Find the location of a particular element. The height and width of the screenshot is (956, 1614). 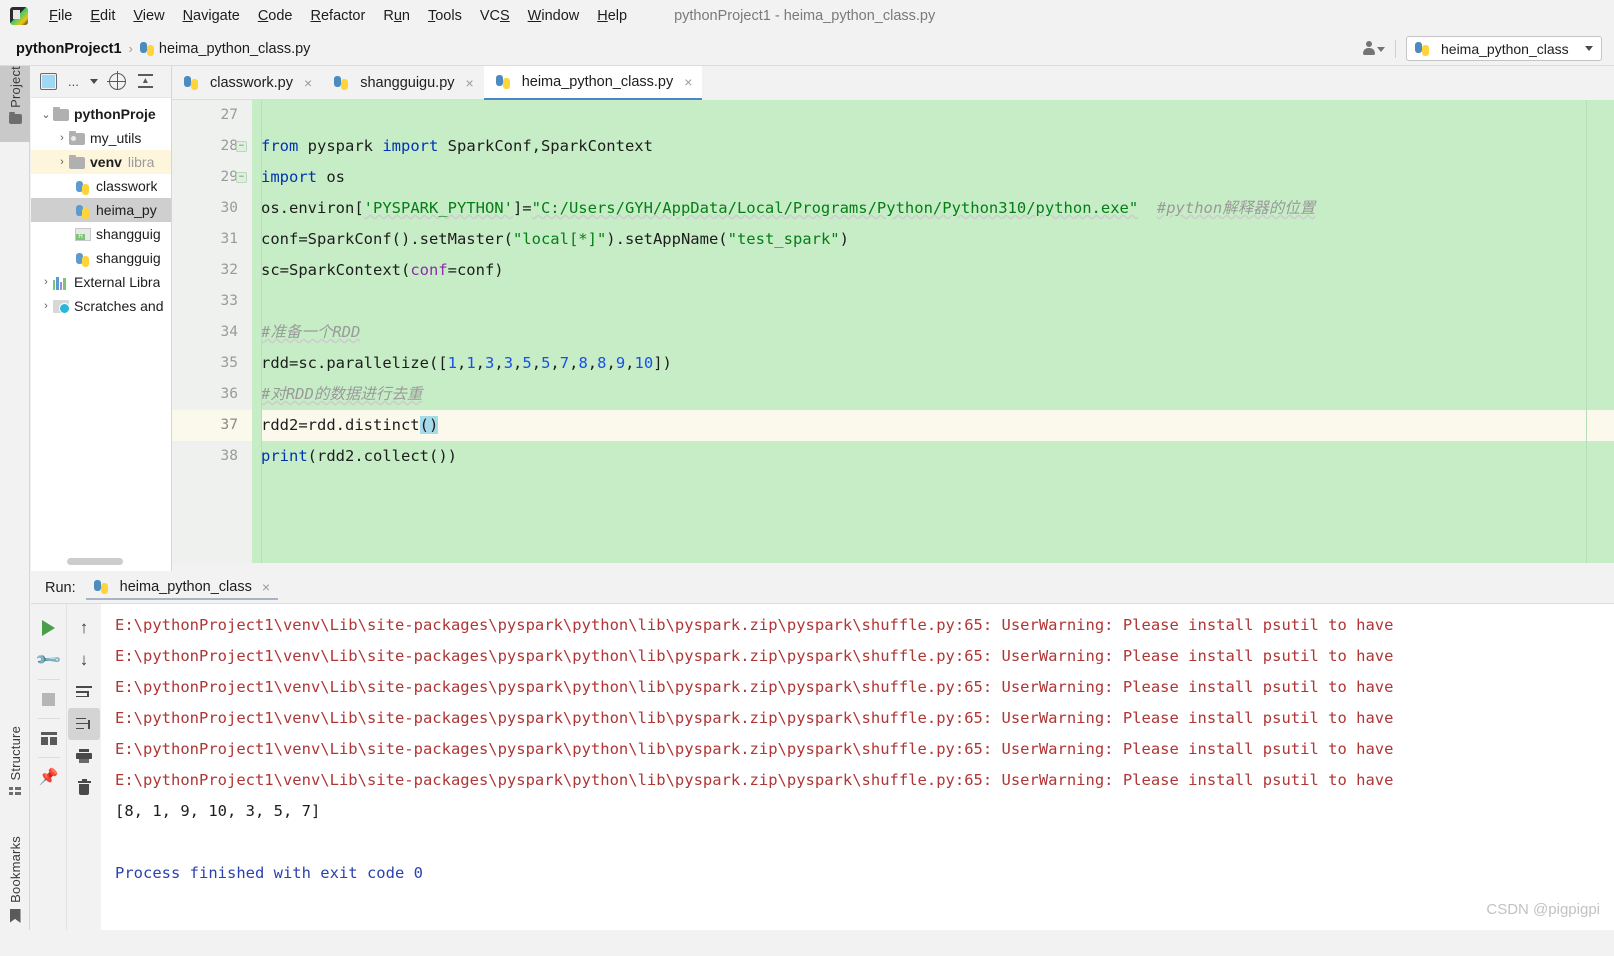

project-horizontal-scrollbar is located at coordinates (95, 561).